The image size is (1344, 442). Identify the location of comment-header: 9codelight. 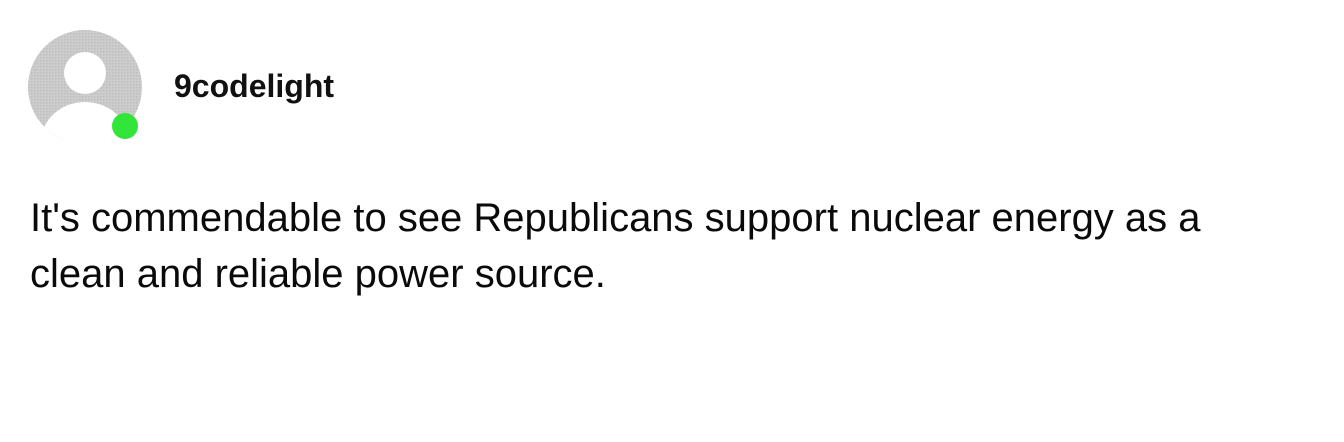
(181, 85).